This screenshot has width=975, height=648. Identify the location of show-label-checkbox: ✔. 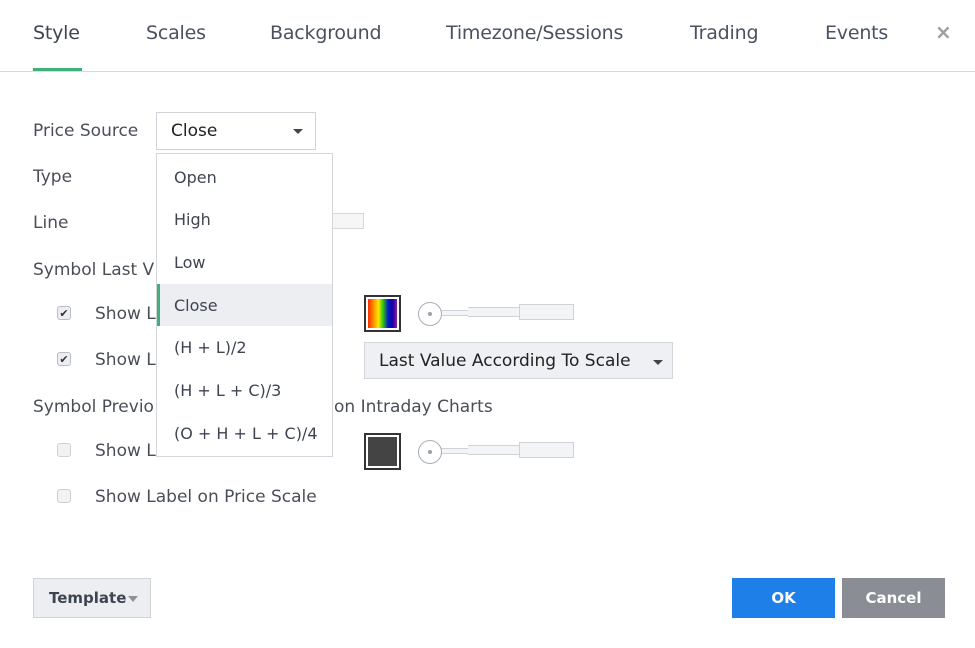
(64, 359).